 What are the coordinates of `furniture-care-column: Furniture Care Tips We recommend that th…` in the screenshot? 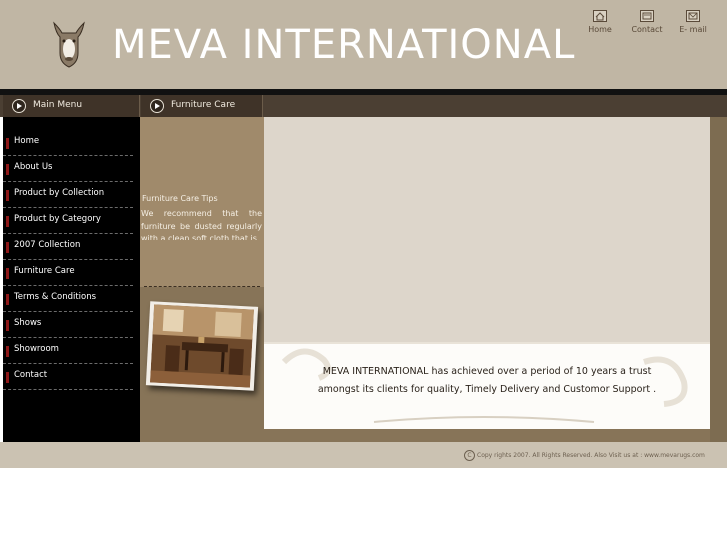 It's located at (202, 279).